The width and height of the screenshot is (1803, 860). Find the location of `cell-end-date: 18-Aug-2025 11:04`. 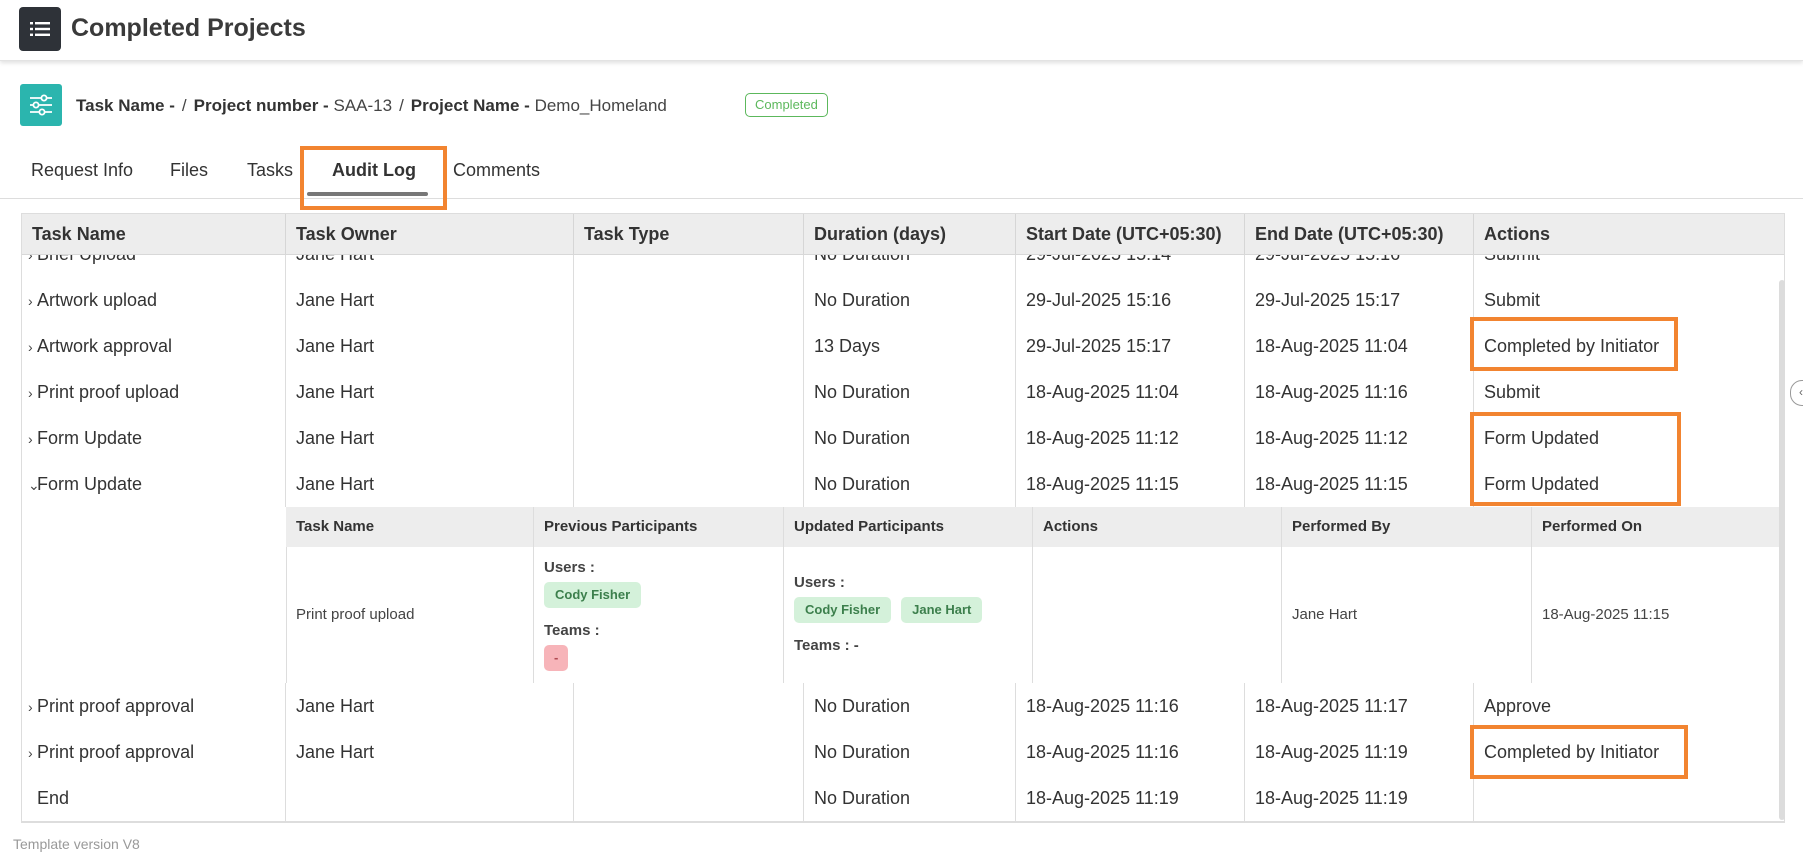

cell-end-date: 18-Aug-2025 11:04 is located at coordinates (1359, 346).